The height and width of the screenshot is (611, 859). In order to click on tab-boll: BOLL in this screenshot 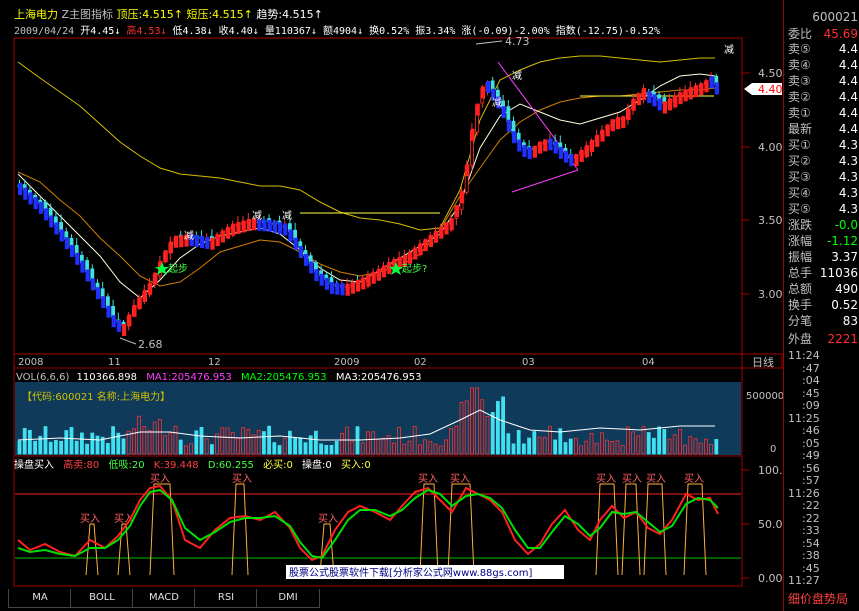, I will do `click(102, 598)`.